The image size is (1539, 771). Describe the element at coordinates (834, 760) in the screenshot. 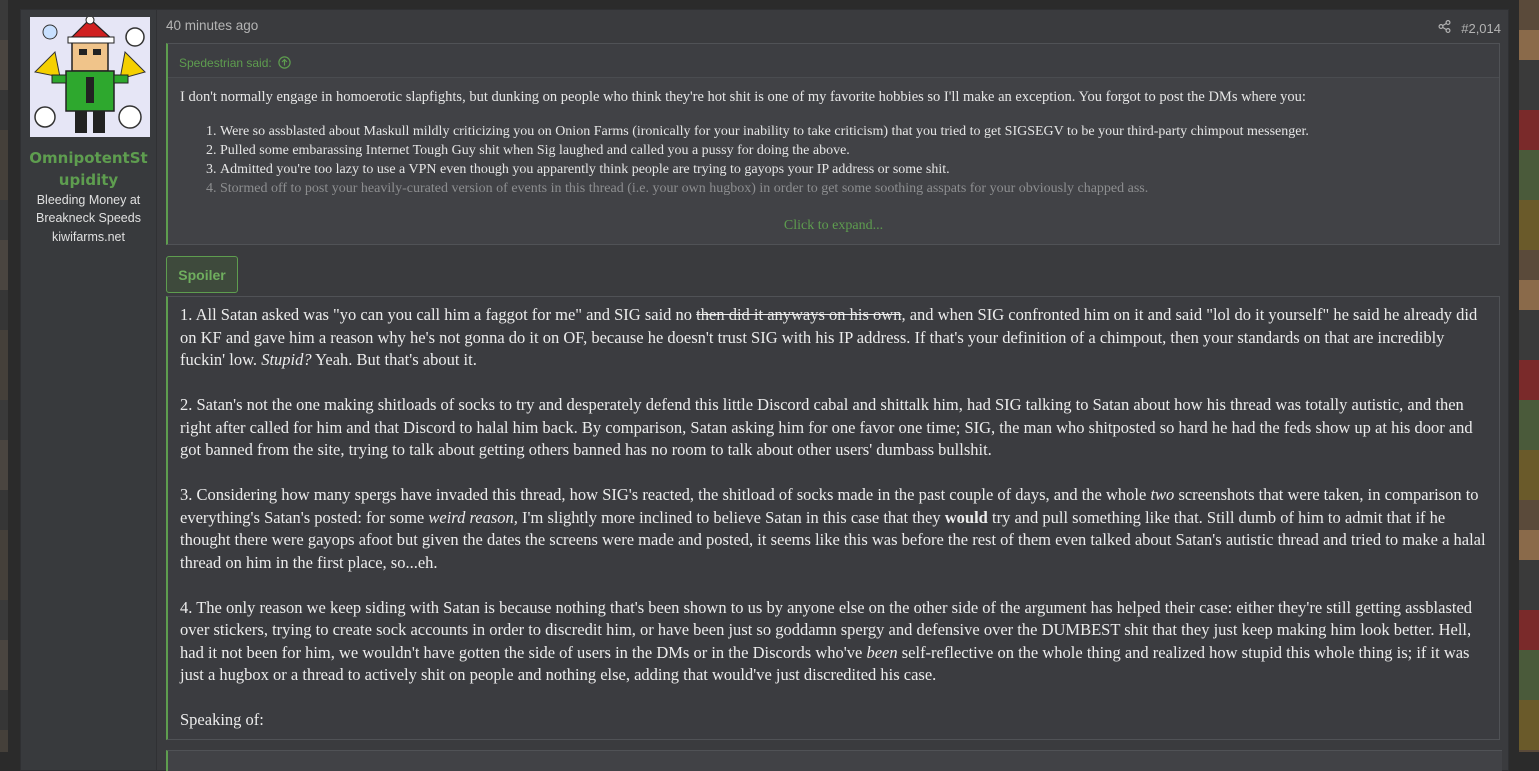

I see `nested-block` at that location.